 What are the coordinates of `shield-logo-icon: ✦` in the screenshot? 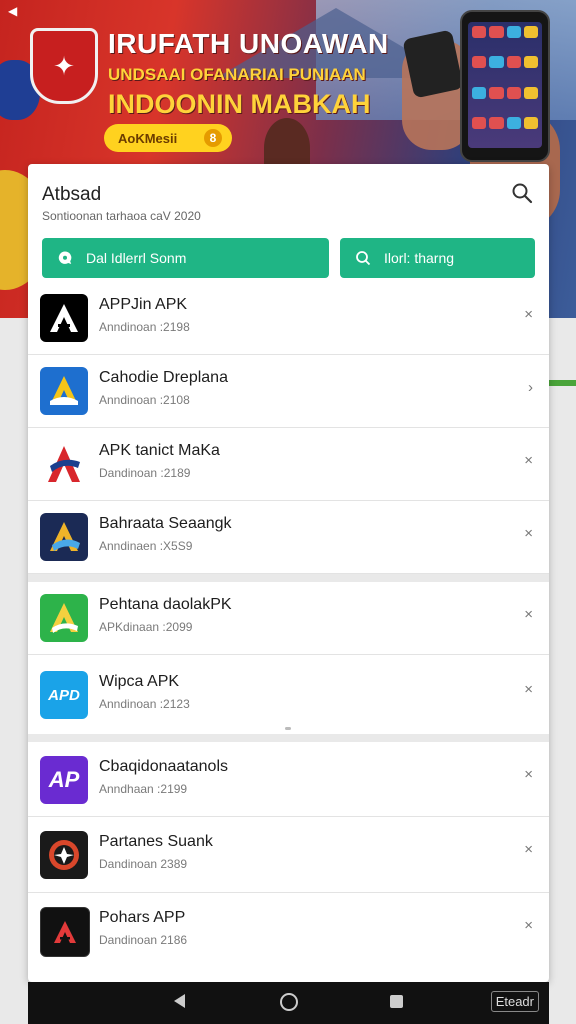 It's located at (64, 66).